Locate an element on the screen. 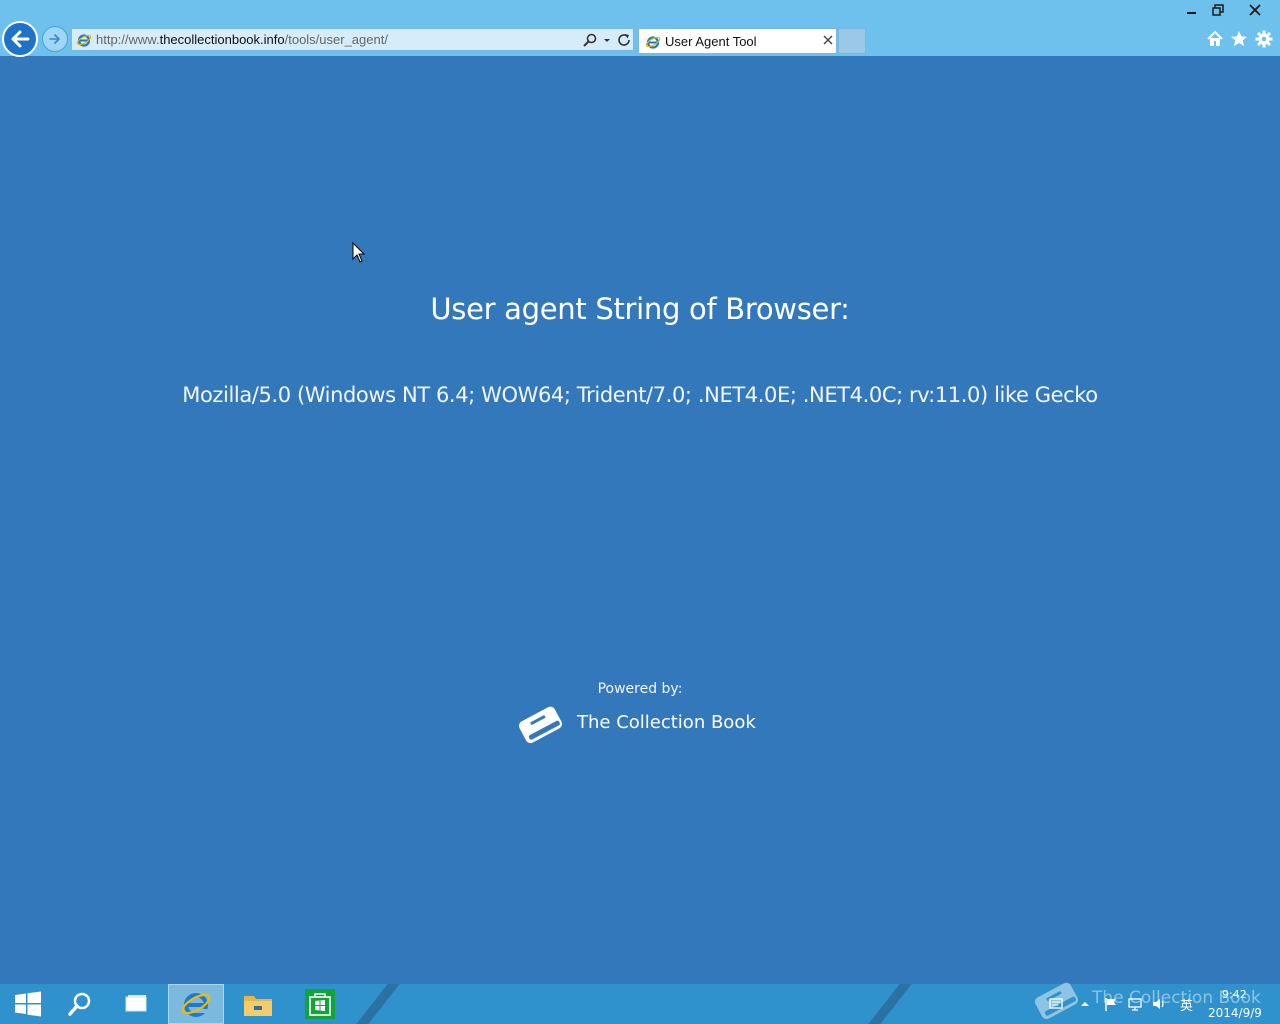 This screenshot has width=1280, height=1024. windows-start-icon is located at coordinates (28, 1004).